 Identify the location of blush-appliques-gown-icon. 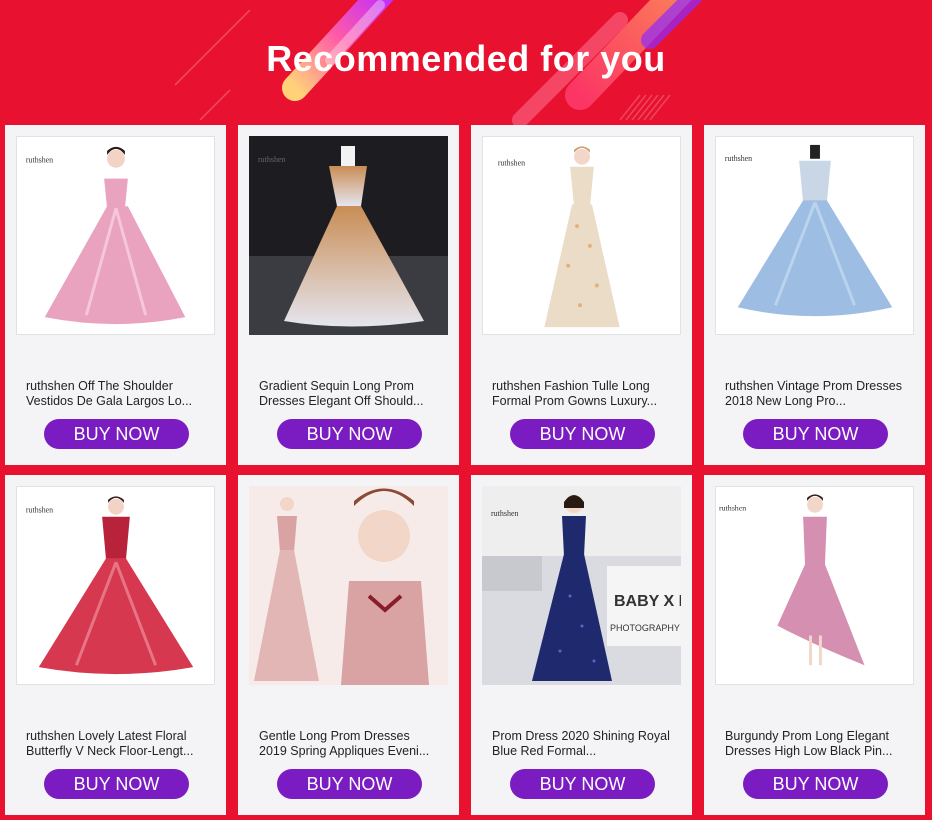
(348, 585).